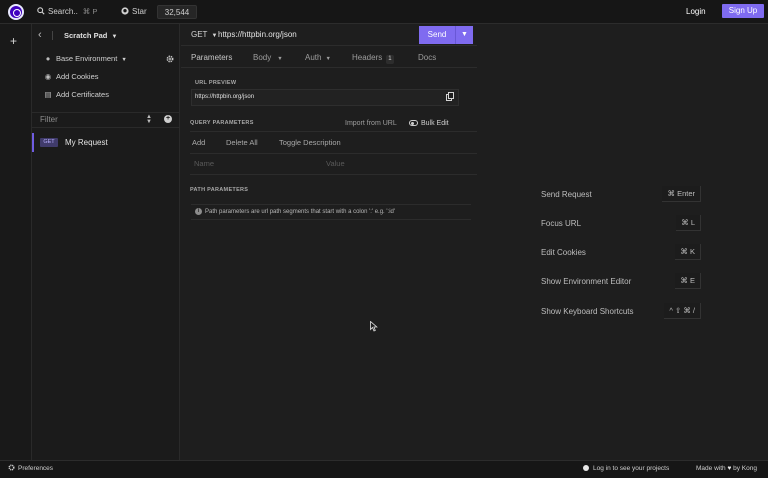 The image size is (768, 478). What do you see at coordinates (682, 311) in the screenshot?
I see `shortcut-keyboard-shortcuts-key: ^ ⇧ ⌘ /` at bounding box center [682, 311].